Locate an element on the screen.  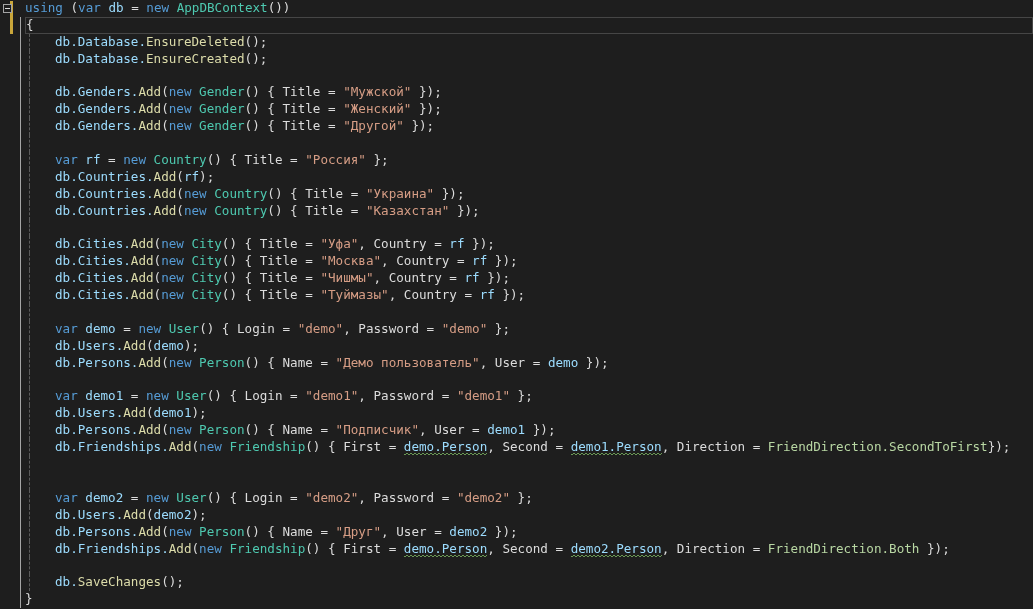
code-line: db.SaveChanges(); is located at coordinates (119, 583).